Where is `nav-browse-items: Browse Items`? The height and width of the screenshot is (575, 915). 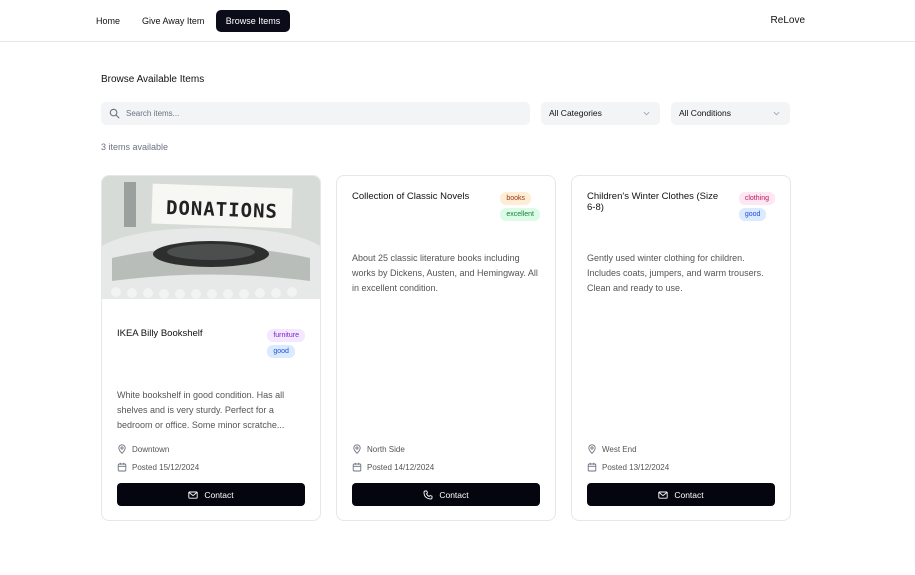 nav-browse-items: Browse Items is located at coordinates (253, 21).